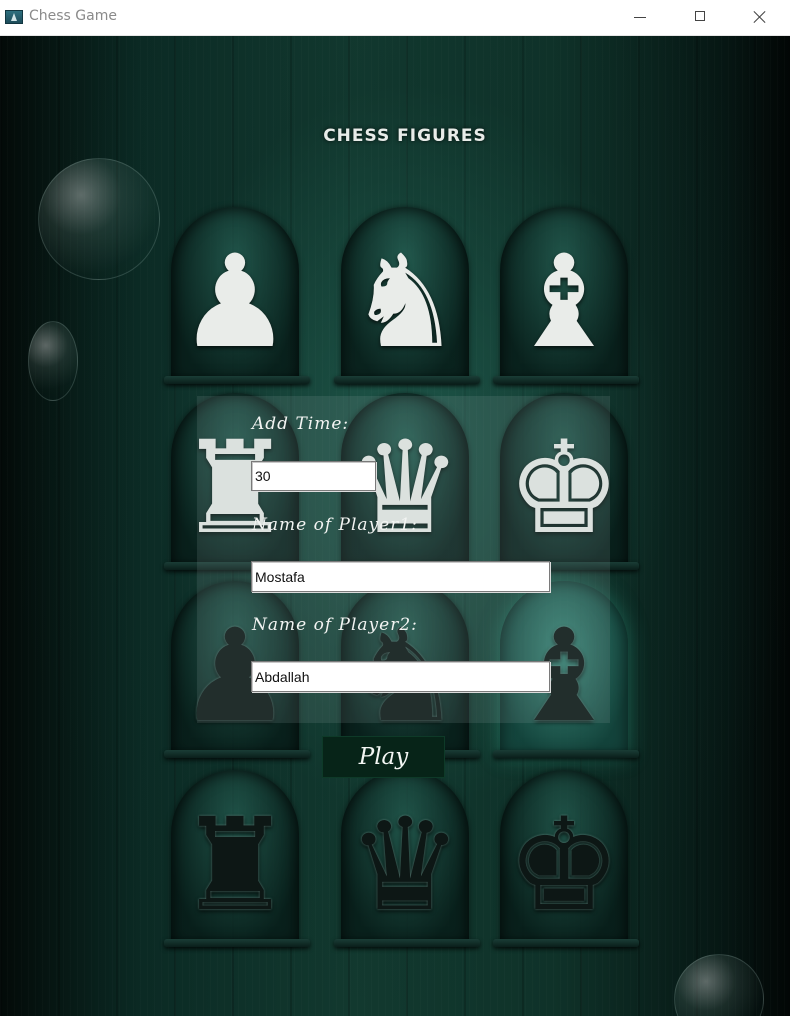 The height and width of the screenshot is (1016, 790). Describe the element at coordinates (235, 302) in the screenshot. I see `white-pawn-icon: ♟` at that location.